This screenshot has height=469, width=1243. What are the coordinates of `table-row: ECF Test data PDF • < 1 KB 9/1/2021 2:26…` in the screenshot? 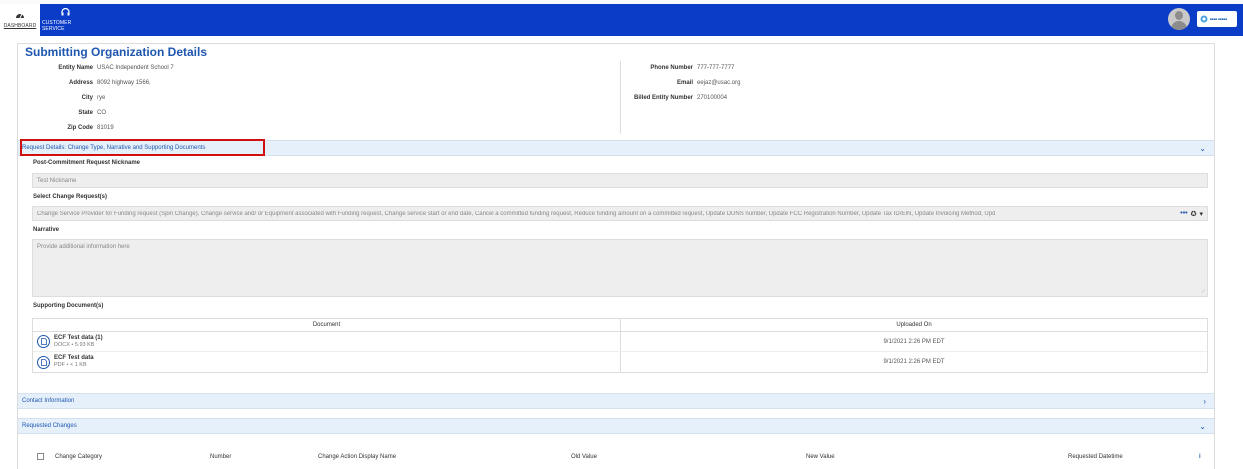 It's located at (620, 362).